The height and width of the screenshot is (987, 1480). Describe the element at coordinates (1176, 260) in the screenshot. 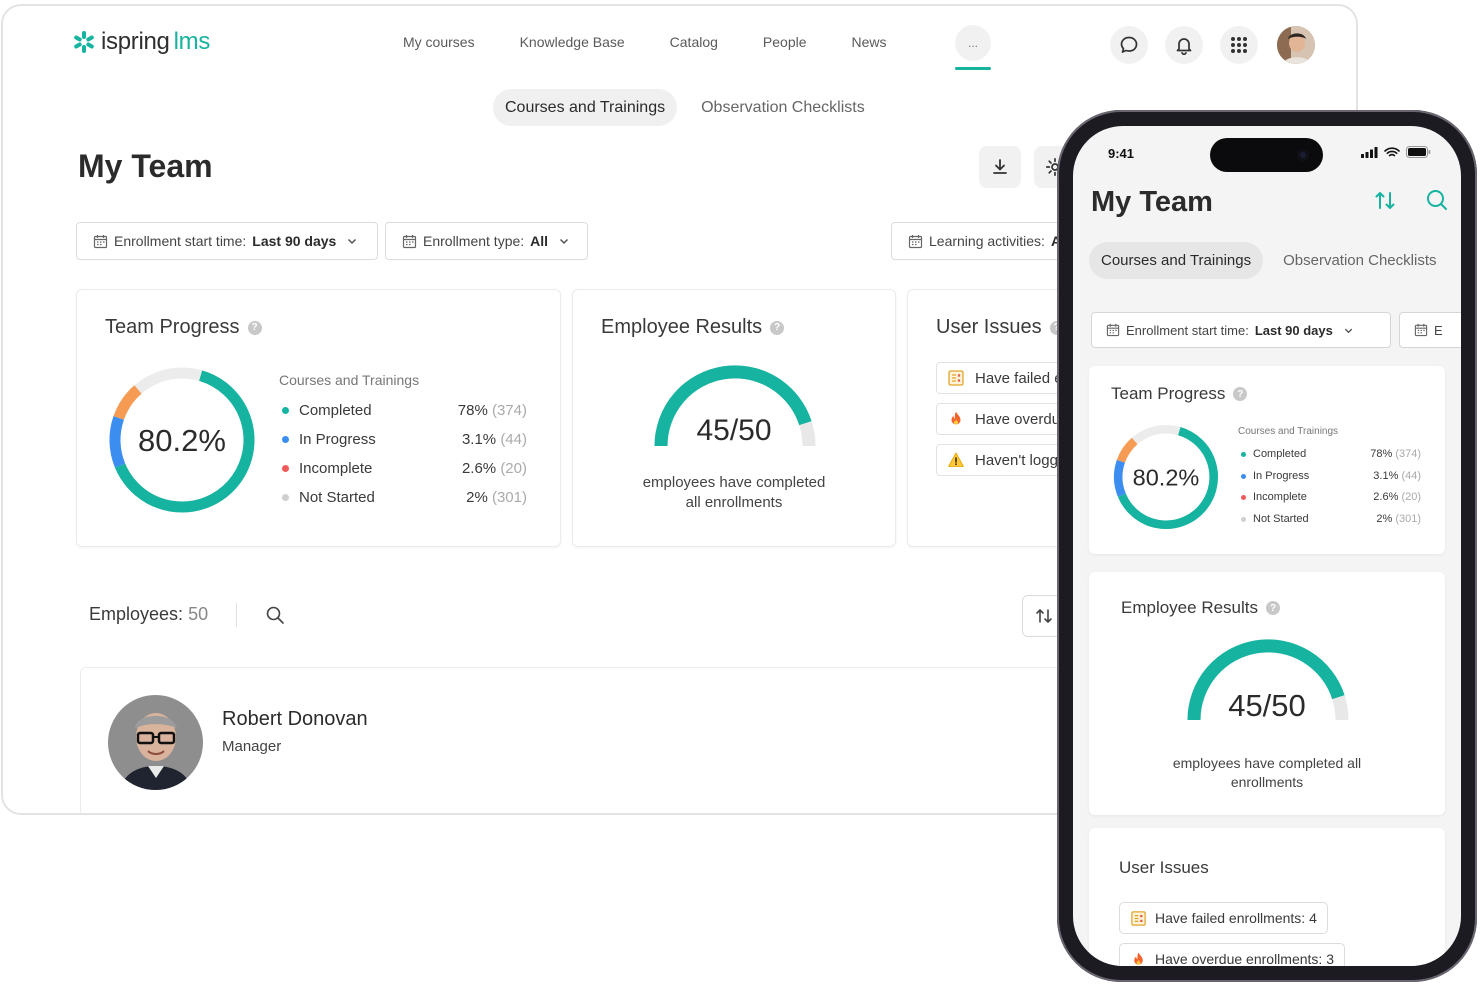

I see `phone-tab-courses-and-trainings: Courses and Trainings` at that location.